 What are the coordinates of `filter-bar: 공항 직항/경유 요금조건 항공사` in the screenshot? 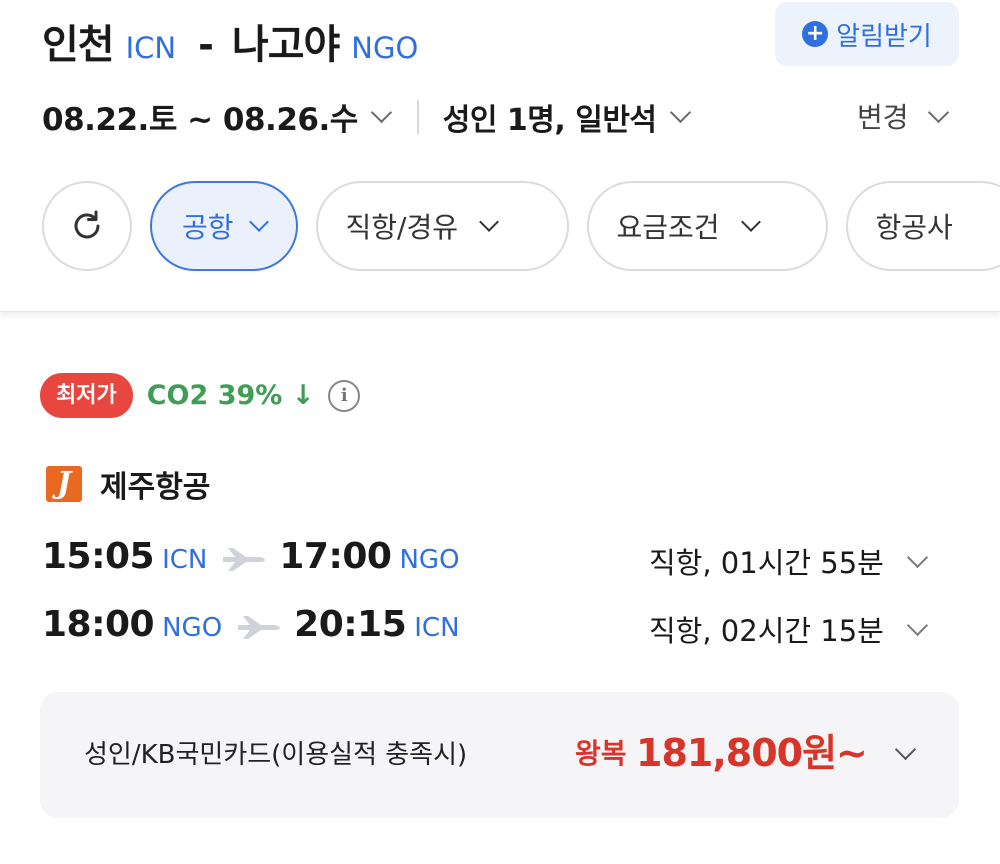 It's located at (521, 226).